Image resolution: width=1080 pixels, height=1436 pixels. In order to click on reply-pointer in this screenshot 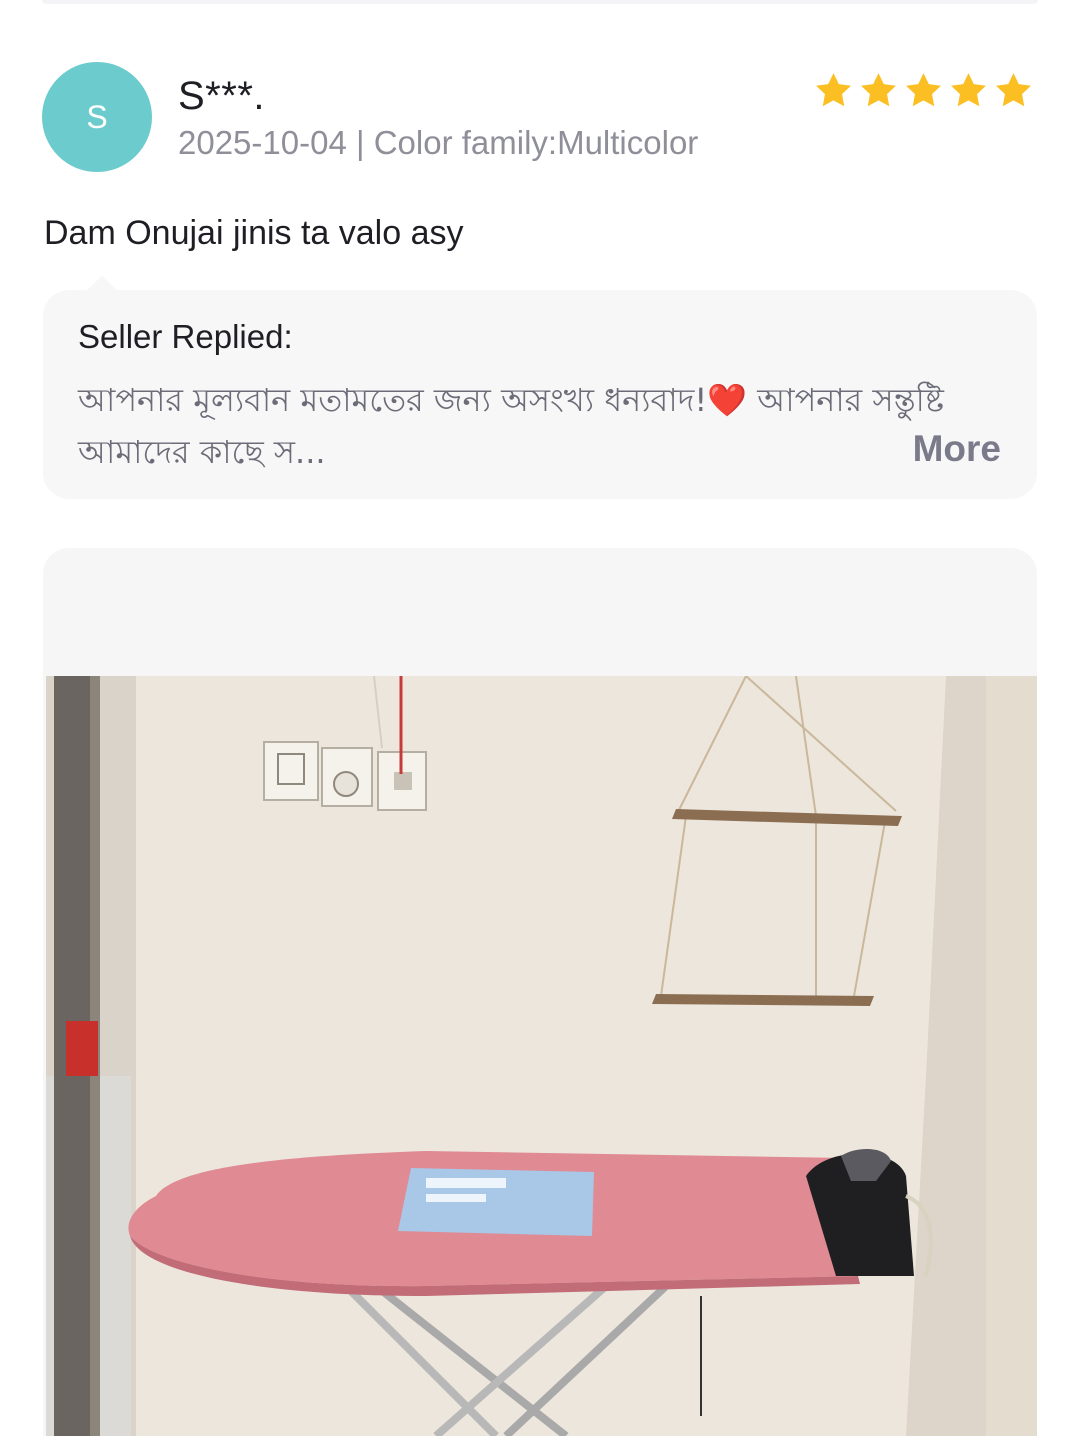, I will do `click(102, 283)`.